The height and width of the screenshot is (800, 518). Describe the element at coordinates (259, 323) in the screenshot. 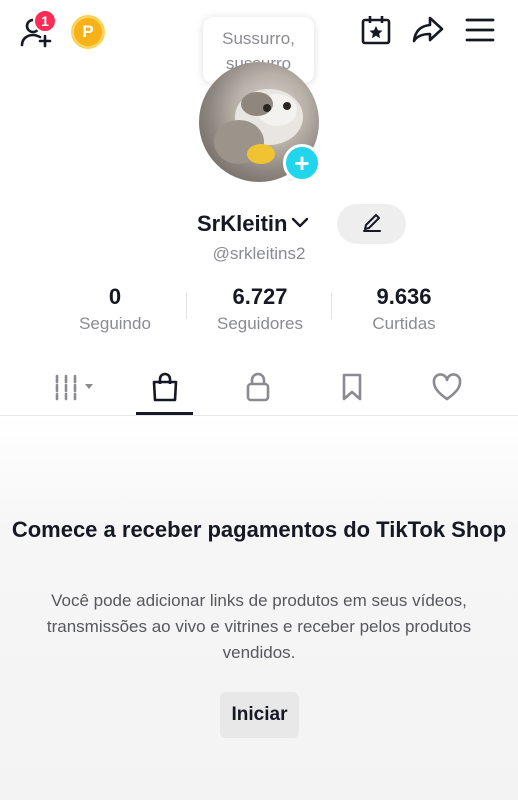

I see `stat-label: Seguidores` at that location.